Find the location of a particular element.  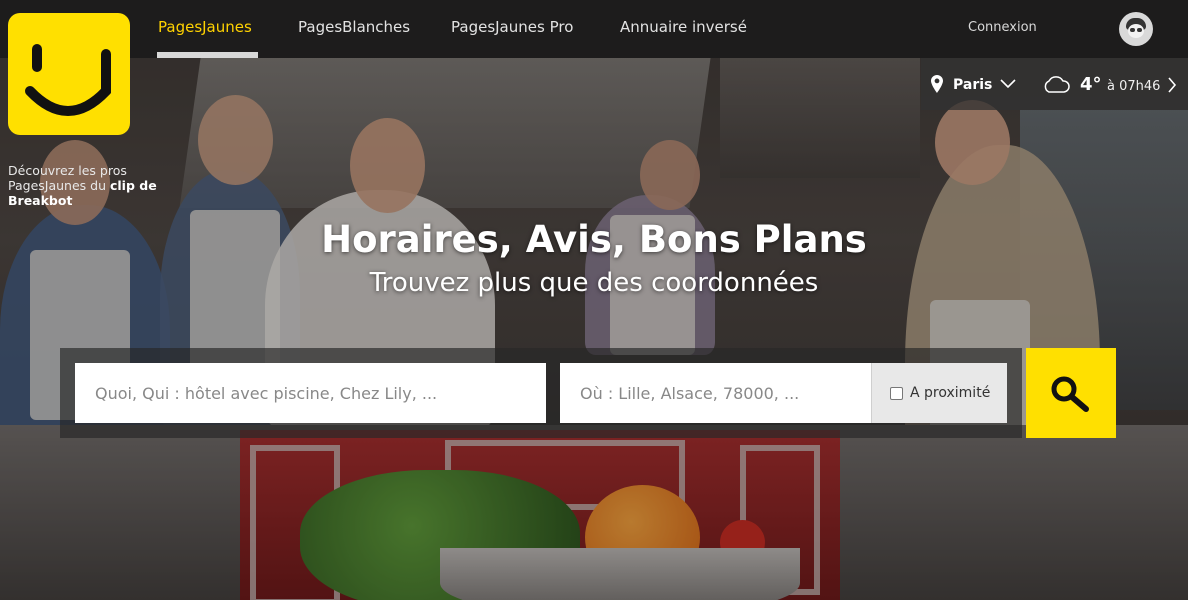

magnifier-icon is located at coordinates (1070, 394).